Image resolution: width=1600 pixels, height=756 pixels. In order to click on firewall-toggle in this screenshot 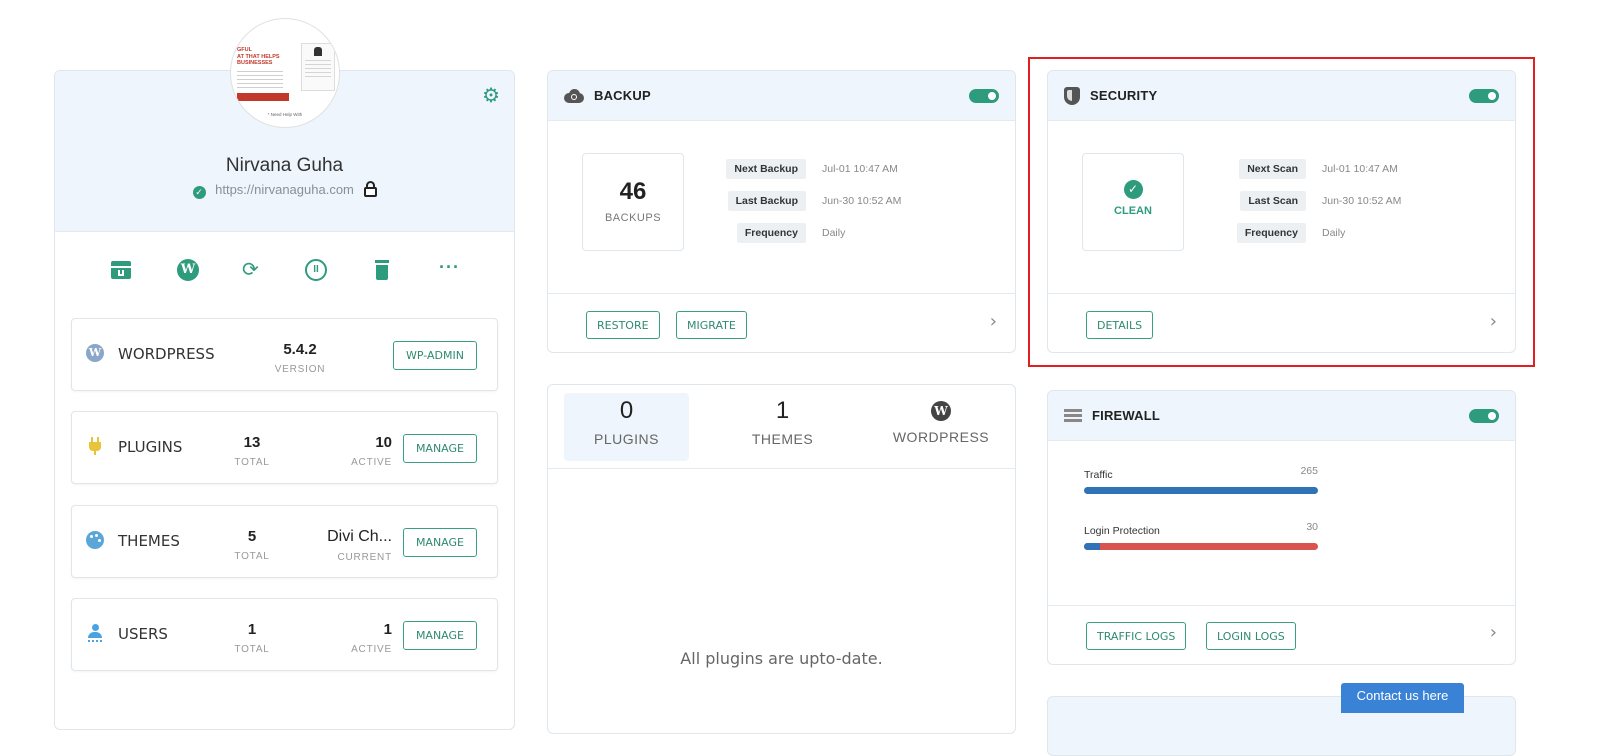, I will do `click(1484, 416)`.